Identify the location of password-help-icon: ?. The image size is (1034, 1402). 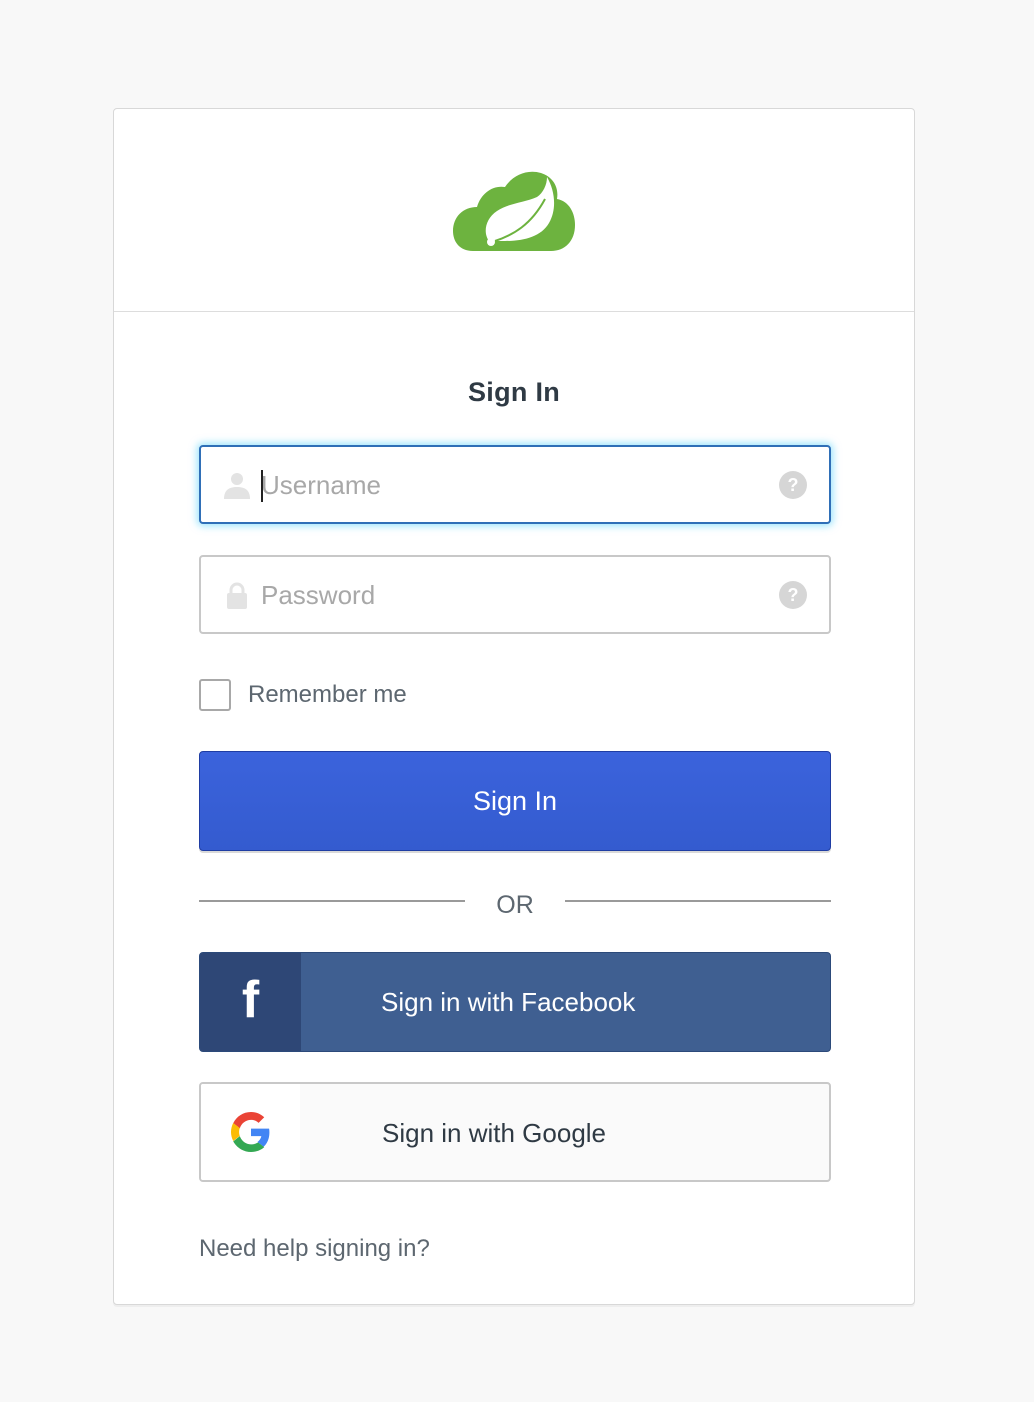
(793, 595).